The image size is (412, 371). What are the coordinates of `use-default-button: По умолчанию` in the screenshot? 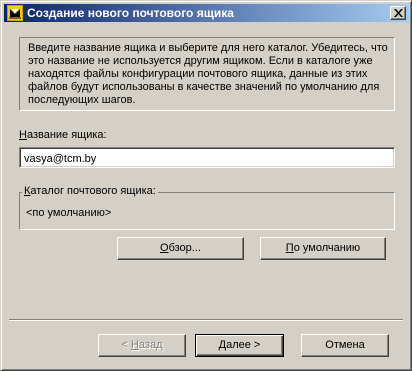 It's located at (323, 248).